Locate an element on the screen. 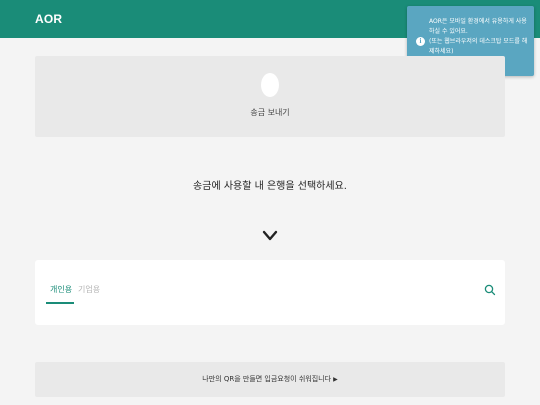  tab-business: 기업용 is located at coordinates (89, 289).